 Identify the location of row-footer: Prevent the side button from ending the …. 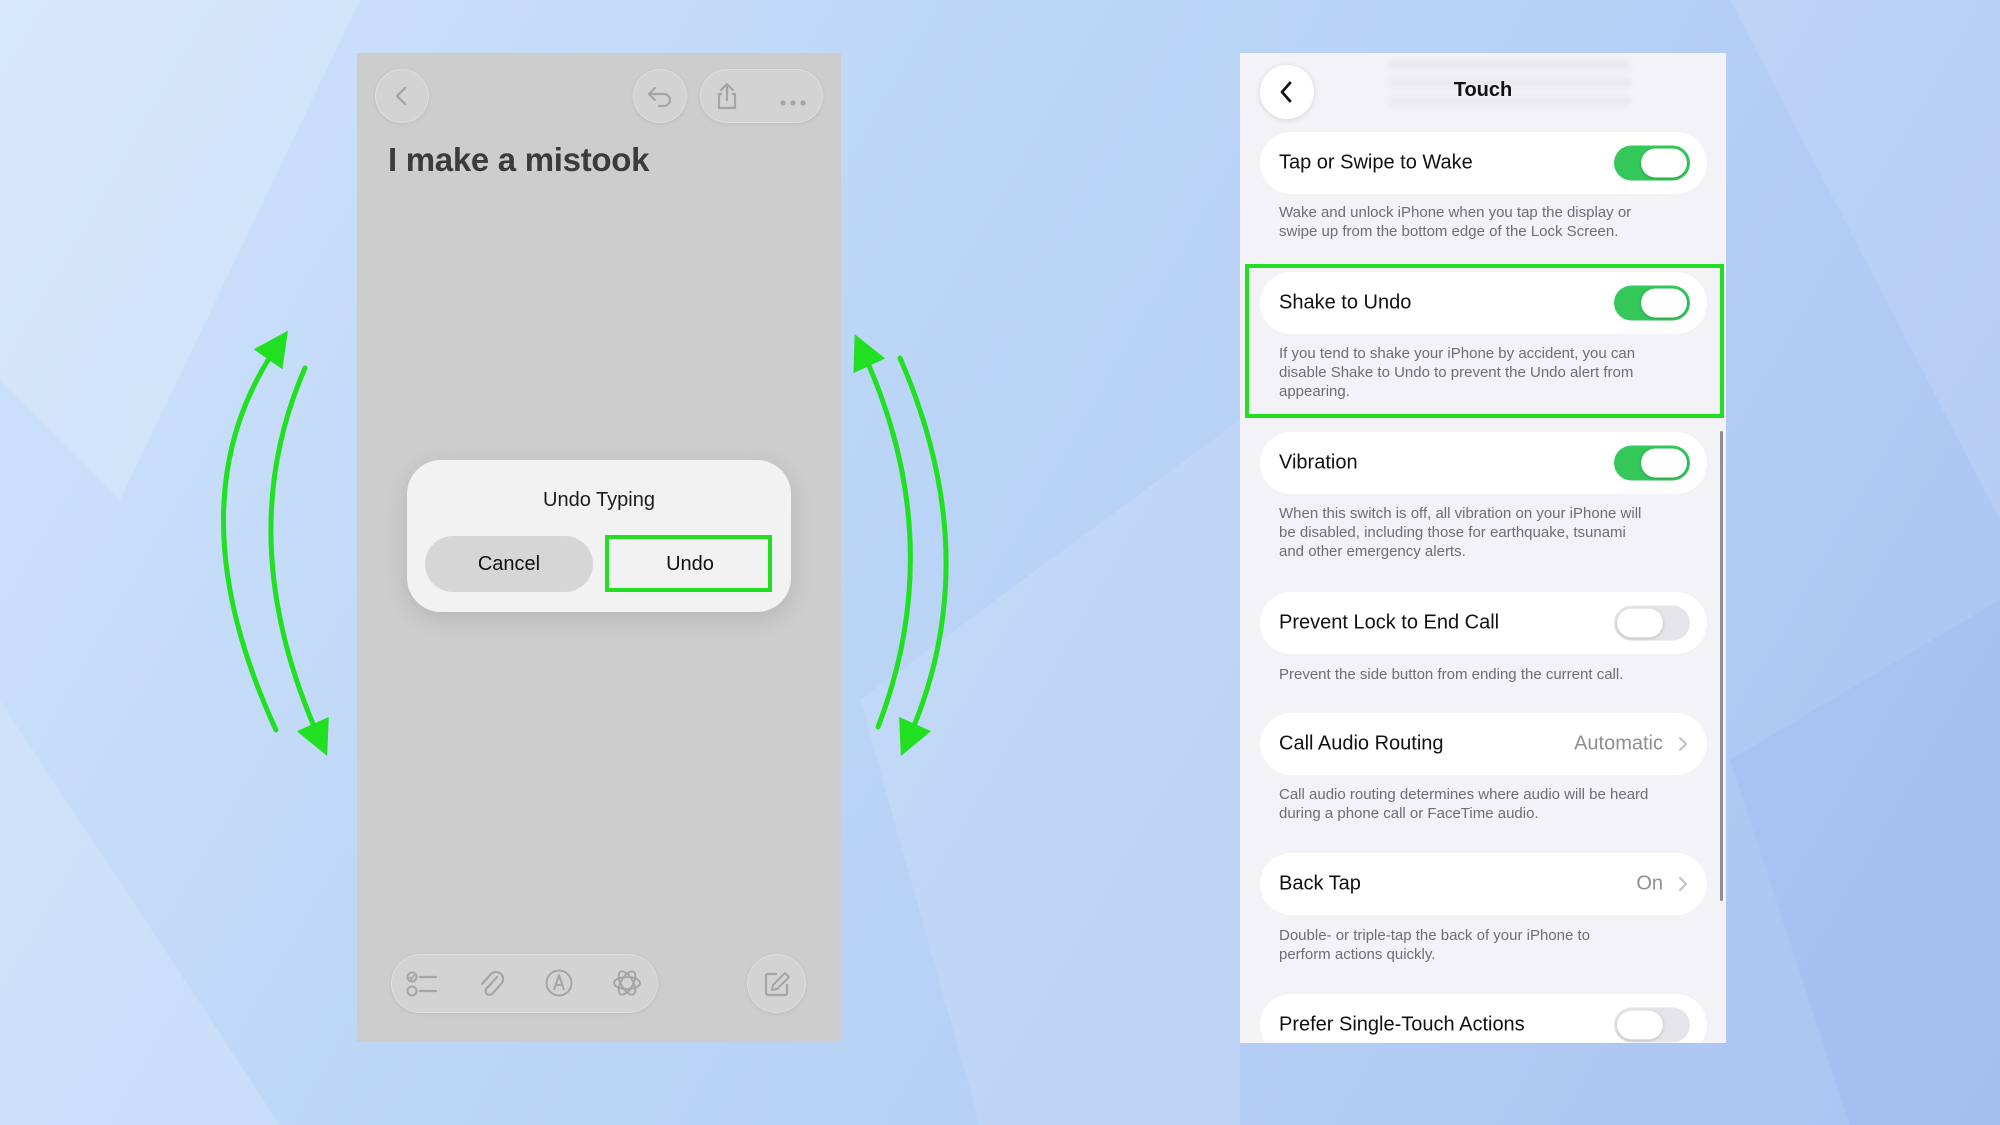
(1451, 674).